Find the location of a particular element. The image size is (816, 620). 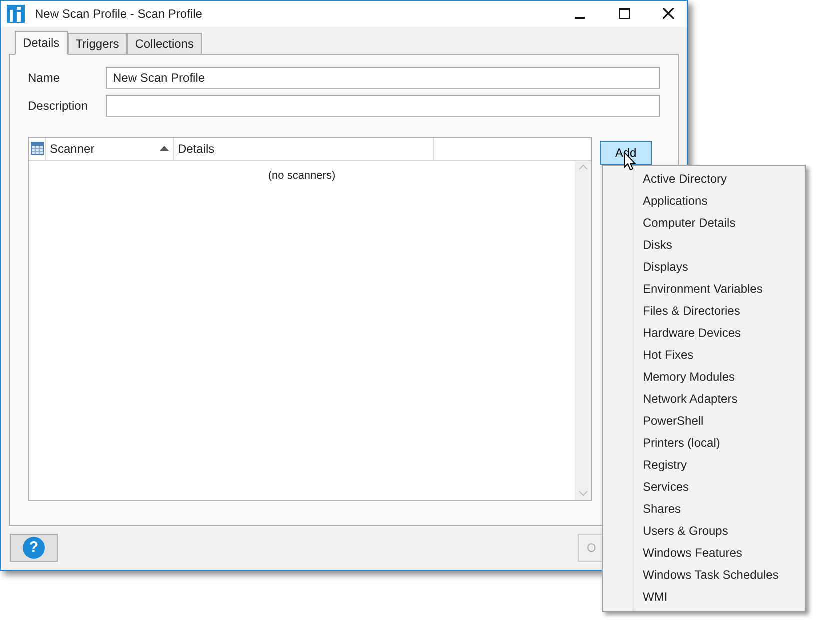

tab: Triggers is located at coordinates (98, 43).